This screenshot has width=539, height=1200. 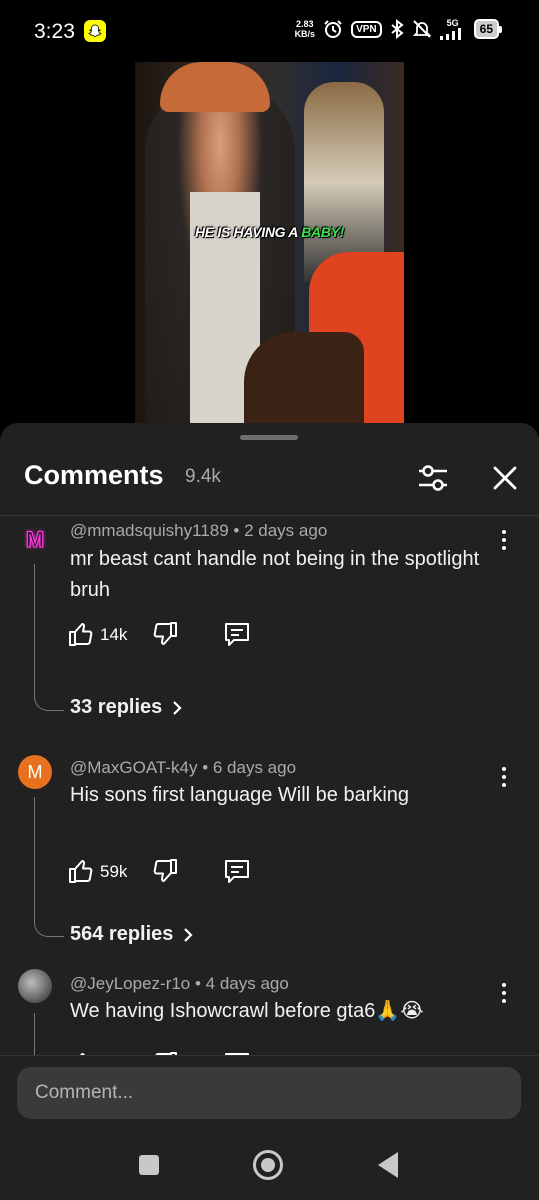 I want to click on home-button, so click(x=268, y=1165).